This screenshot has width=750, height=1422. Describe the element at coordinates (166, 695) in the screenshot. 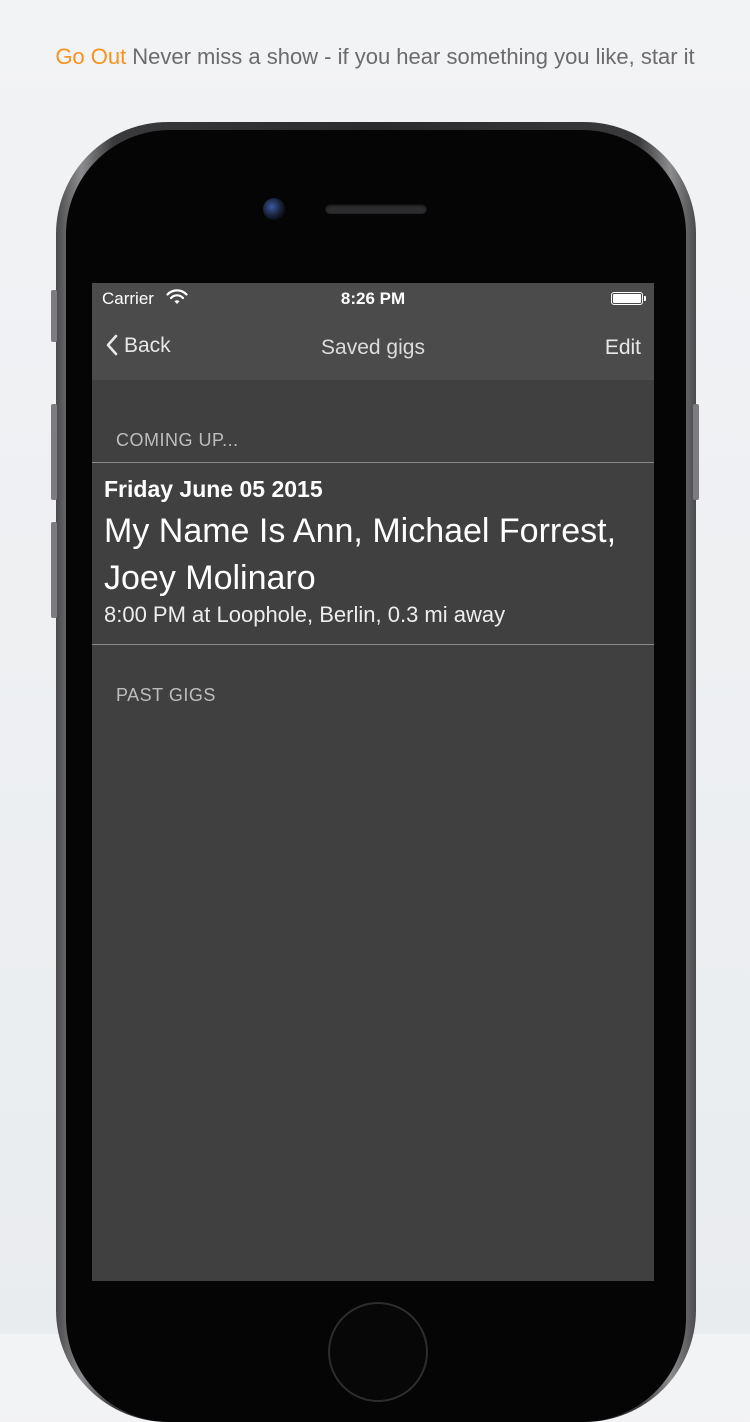

I see `section-header-past: PAST GIGS` at that location.